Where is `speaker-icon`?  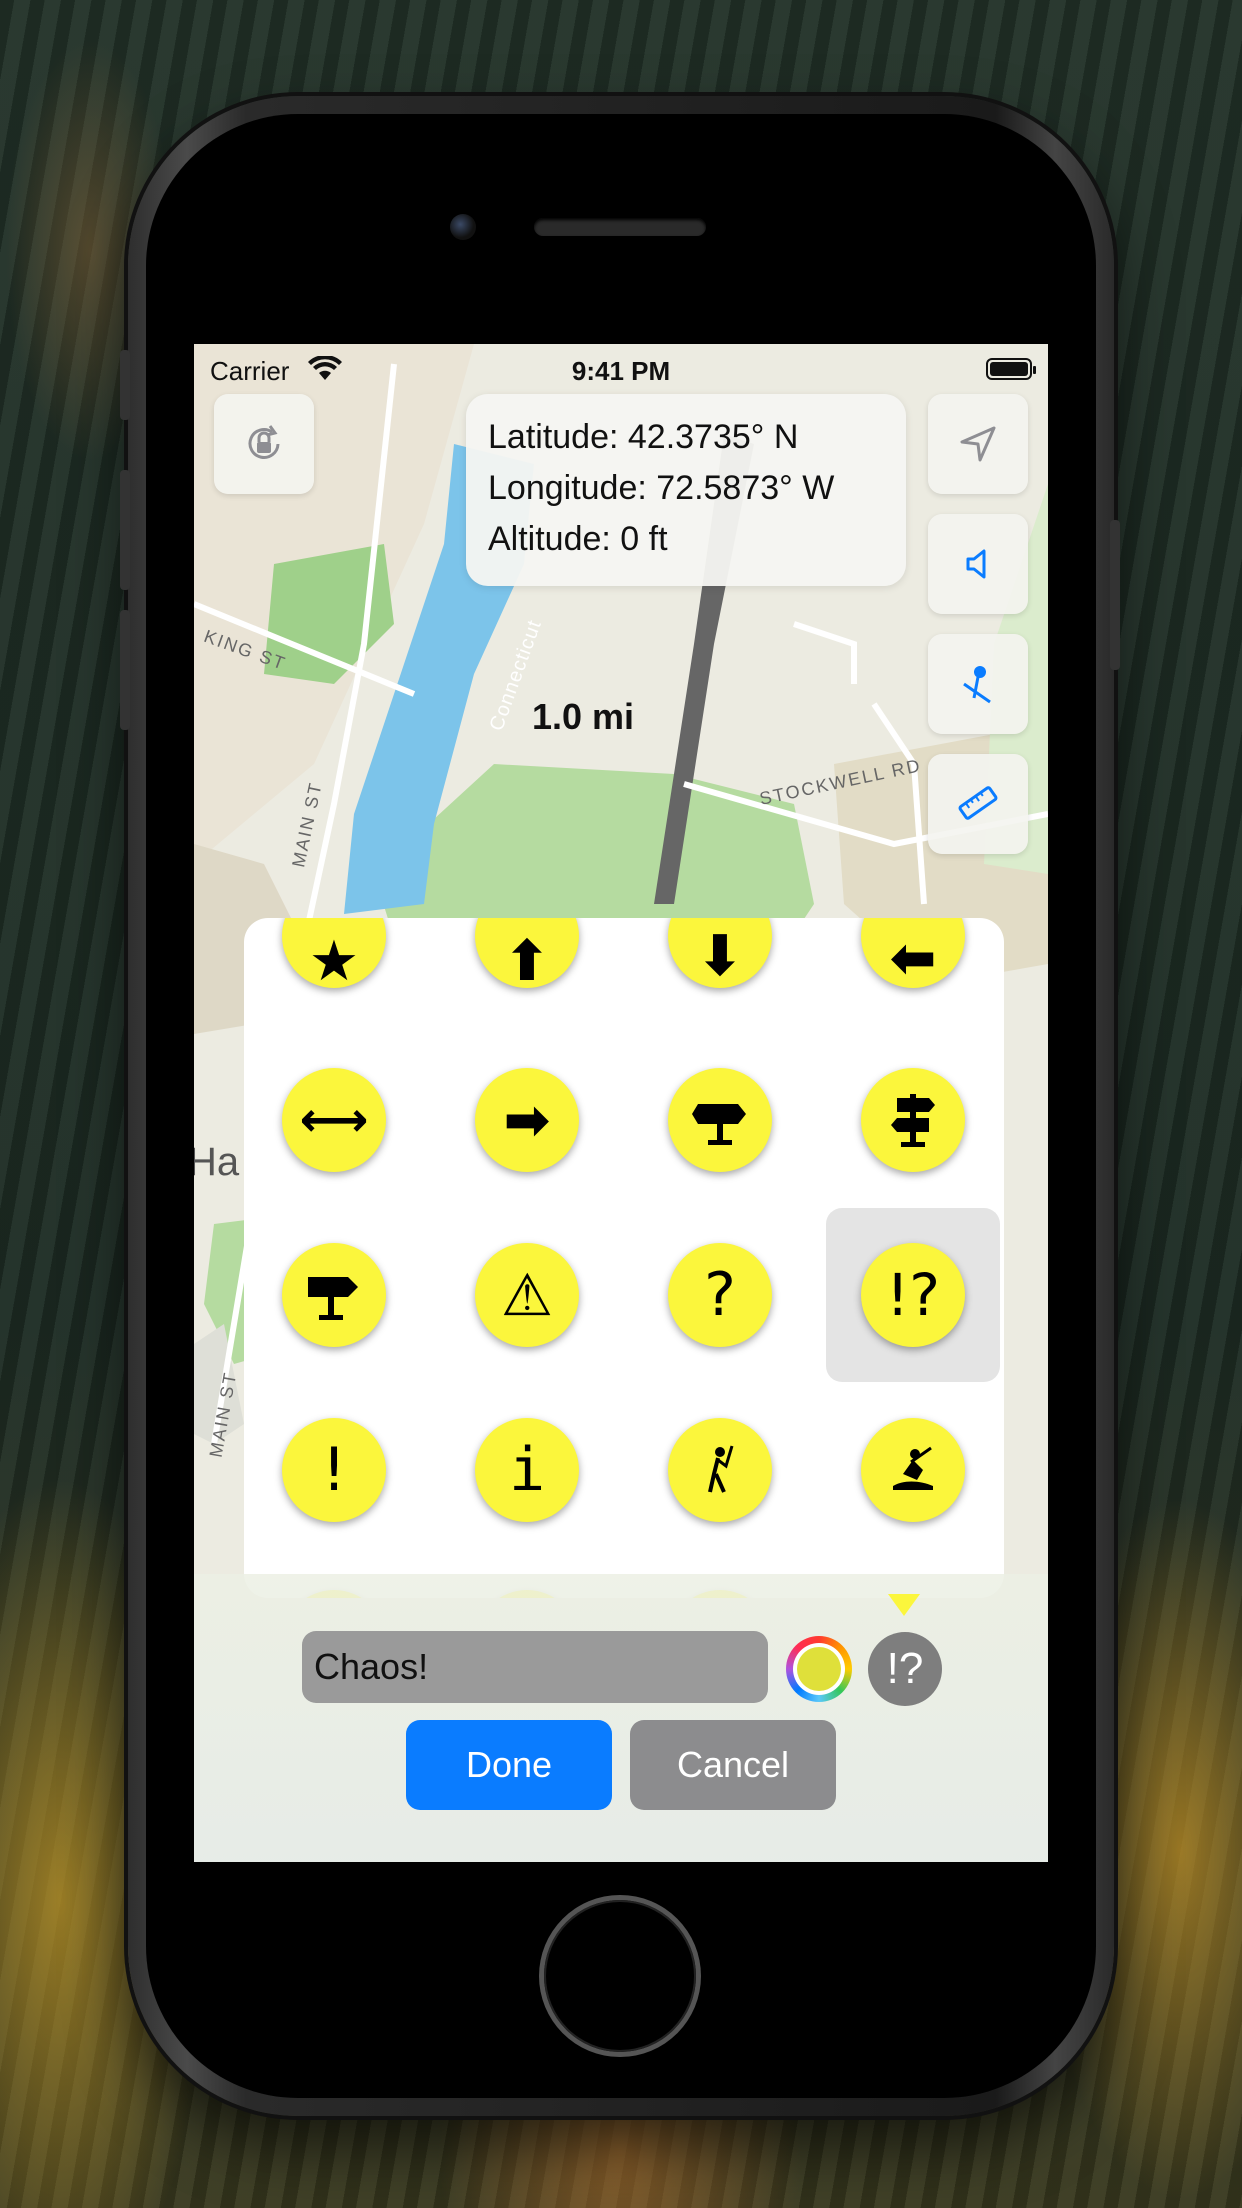 speaker-icon is located at coordinates (976, 564).